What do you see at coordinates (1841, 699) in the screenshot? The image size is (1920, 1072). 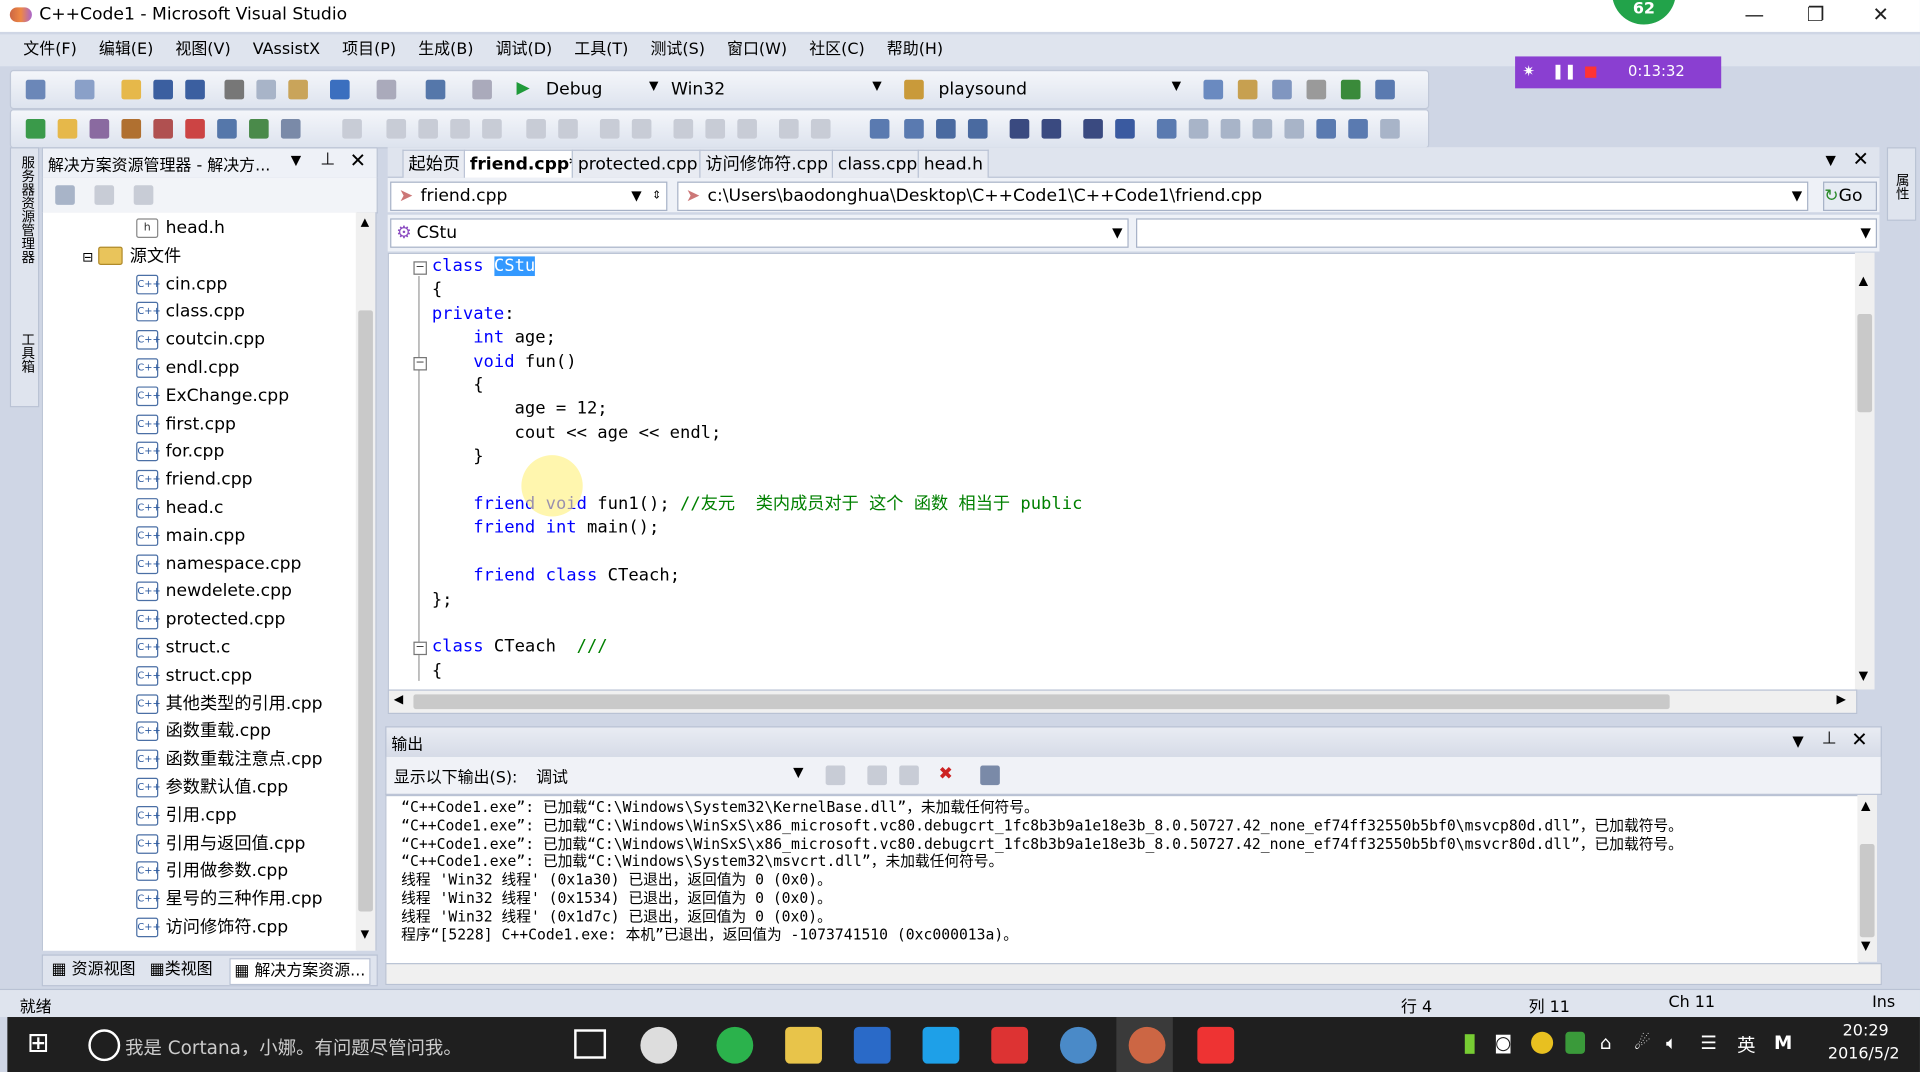 I see `scroll-right-icon: ▶` at bounding box center [1841, 699].